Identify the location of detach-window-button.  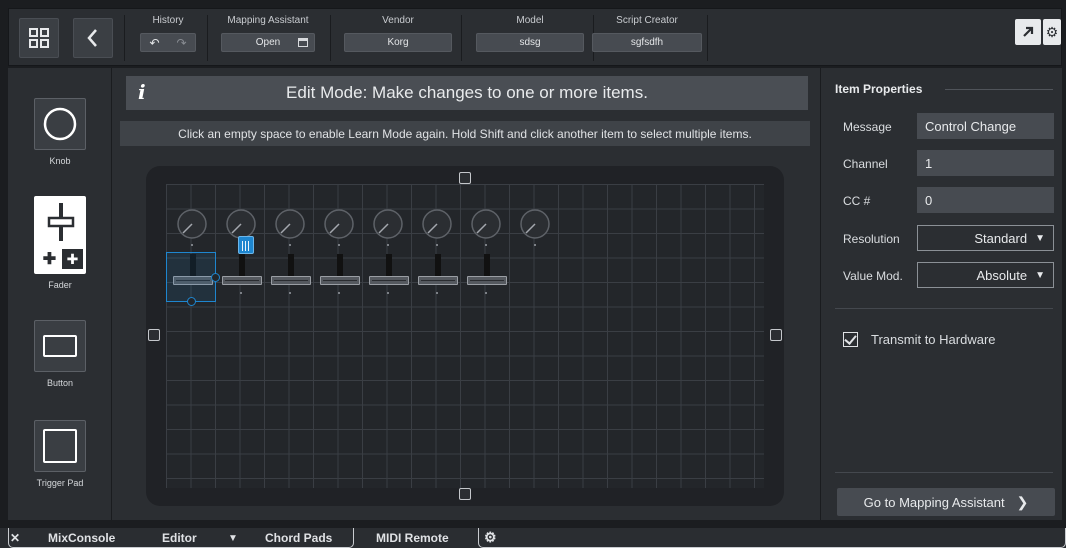
(1028, 32).